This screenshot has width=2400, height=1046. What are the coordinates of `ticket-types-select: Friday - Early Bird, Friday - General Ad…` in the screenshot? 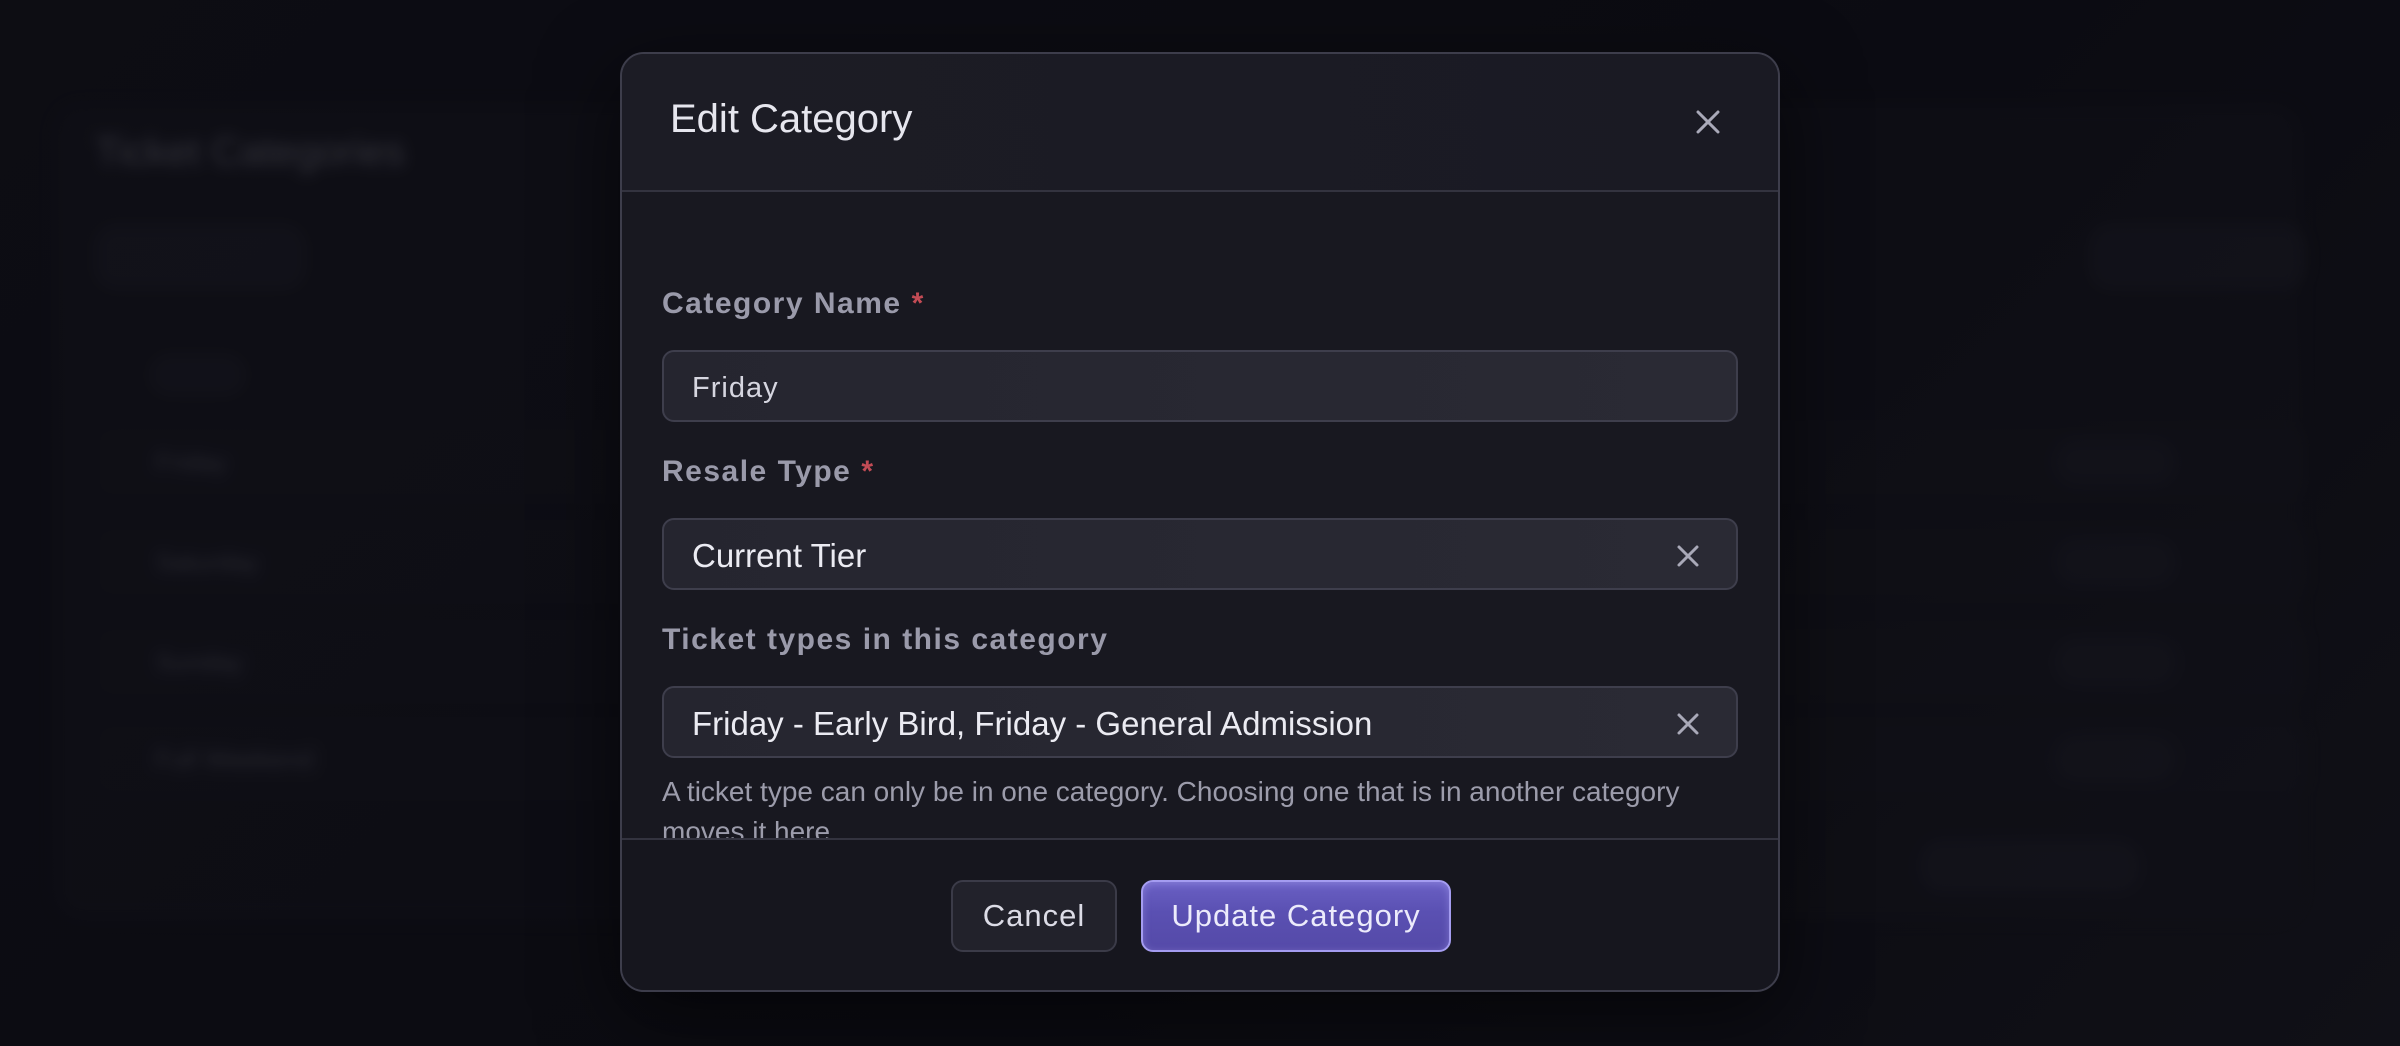 It's located at (1200, 722).